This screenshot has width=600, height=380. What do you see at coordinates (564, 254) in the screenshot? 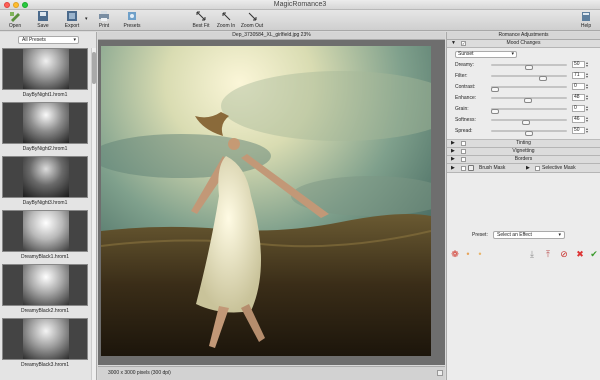
I see `reset-effect-icon: ⊘` at bounding box center [564, 254].